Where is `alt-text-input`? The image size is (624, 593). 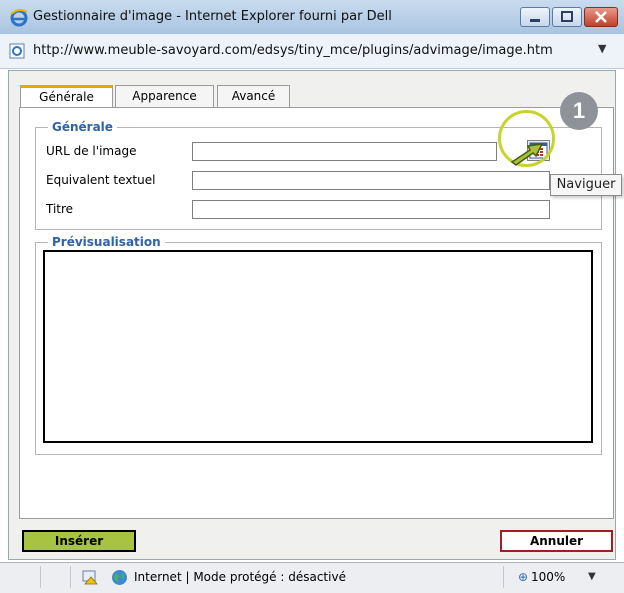
alt-text-input is located at coordinates (371, 180).